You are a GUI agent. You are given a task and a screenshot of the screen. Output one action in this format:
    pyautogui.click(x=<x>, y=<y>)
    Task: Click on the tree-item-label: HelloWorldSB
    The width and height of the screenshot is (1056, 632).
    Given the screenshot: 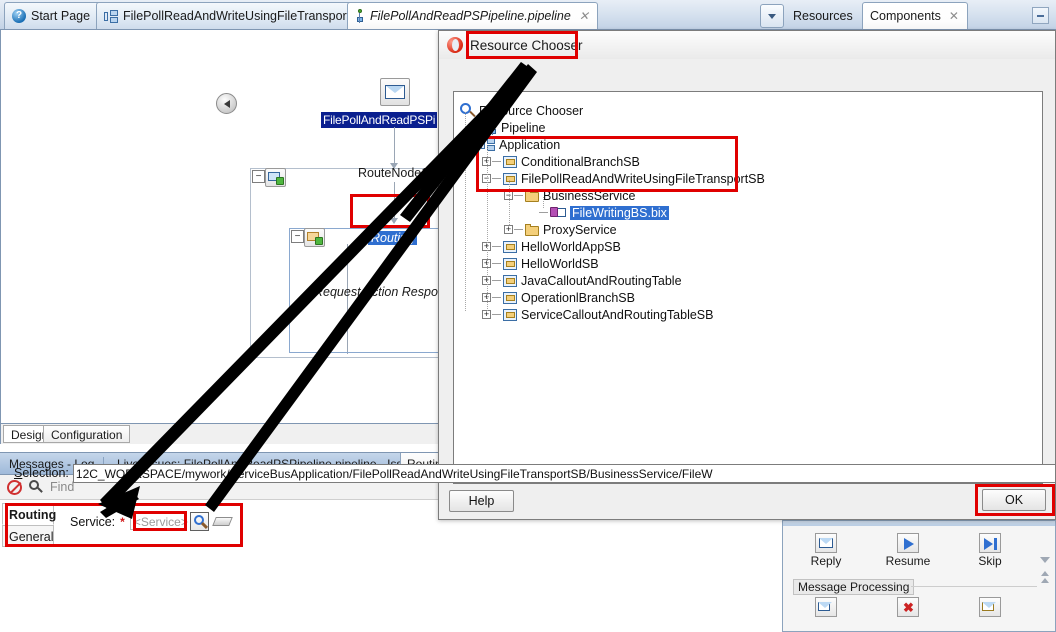 What is the action you would take?
    pyautogui.click(x=560, y=263)
    